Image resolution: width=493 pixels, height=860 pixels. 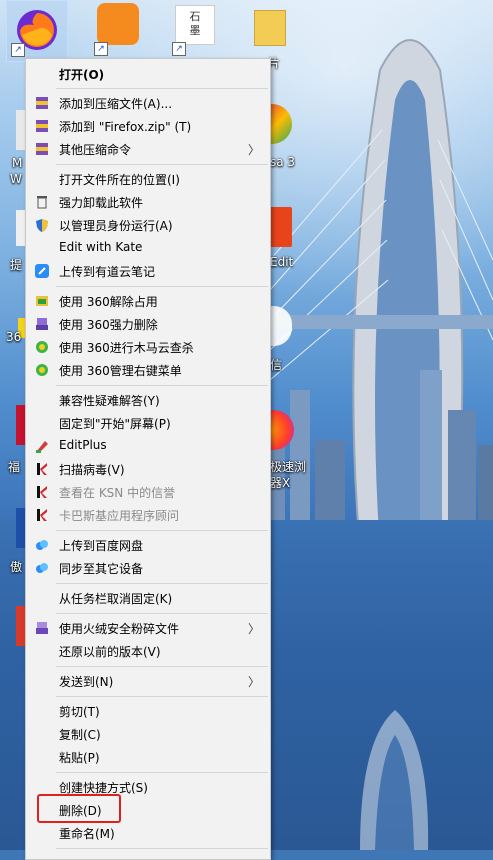 What do you see at coordinates (148, 446) in the screenshot?
I see `menu-item-editplus: EditPlus` at bounding box center [148, 446].